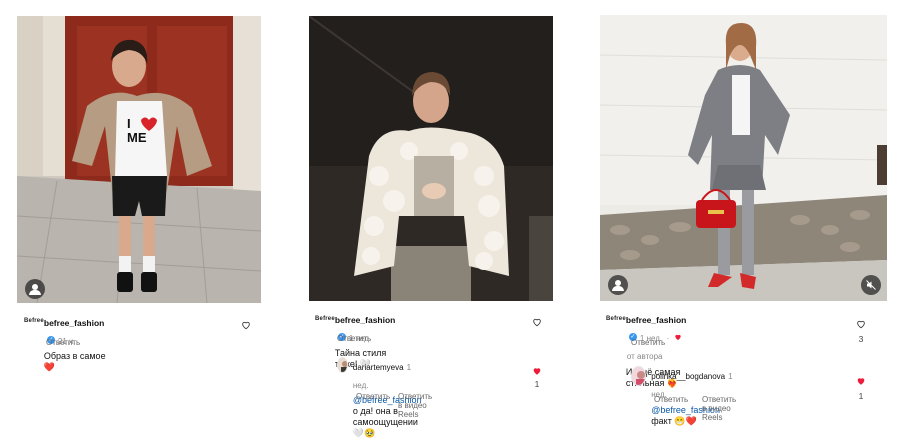 The image size is (900, 439). Describe the element at coordinates (74, 356) in the screenshot. I see `comment-text: Образ в самое` at that location.